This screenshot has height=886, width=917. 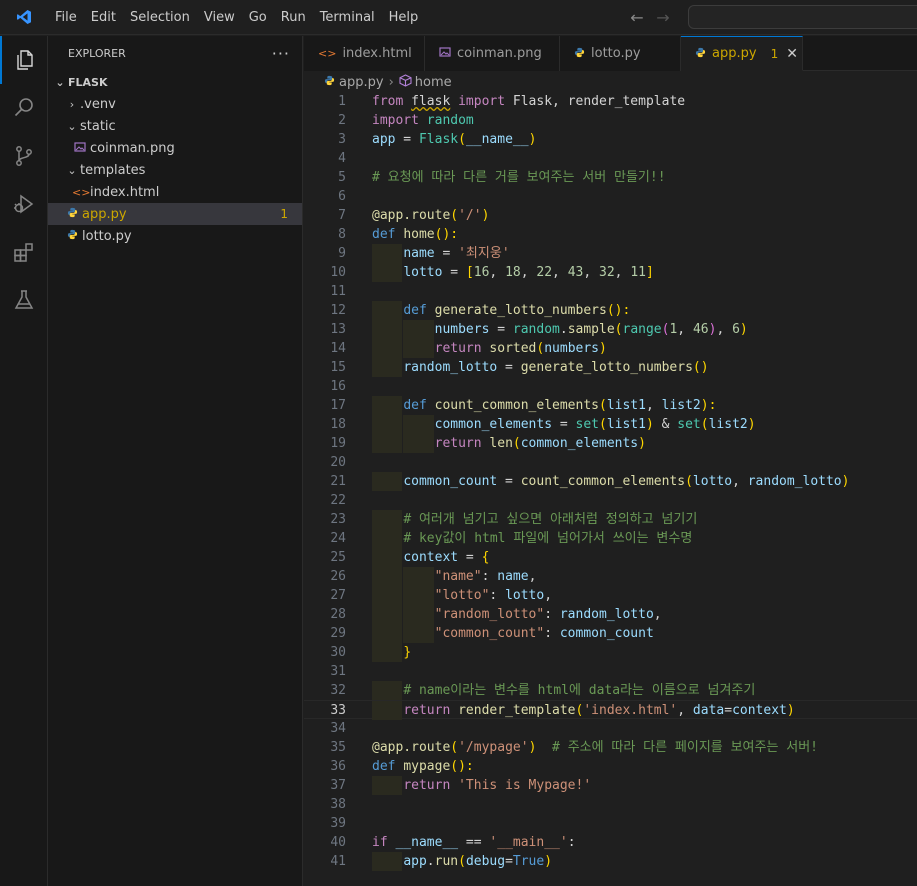 I want to click on menu-item-go: Go, so click(x=258, y=17).